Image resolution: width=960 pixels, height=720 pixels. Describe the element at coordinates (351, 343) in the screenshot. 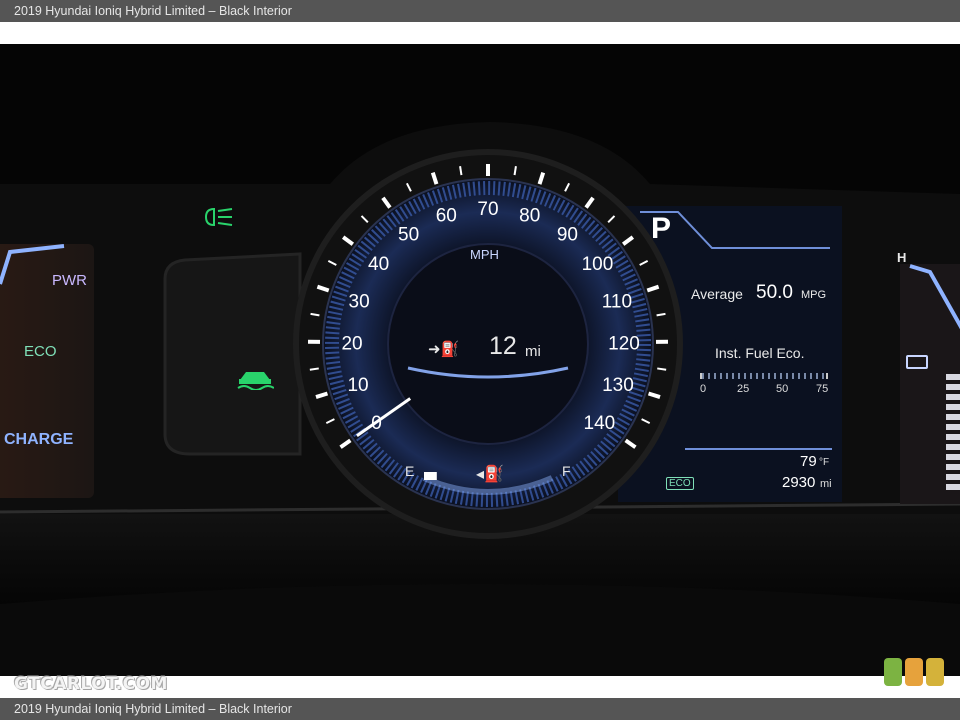

I see `speed-label: 20` at that location.